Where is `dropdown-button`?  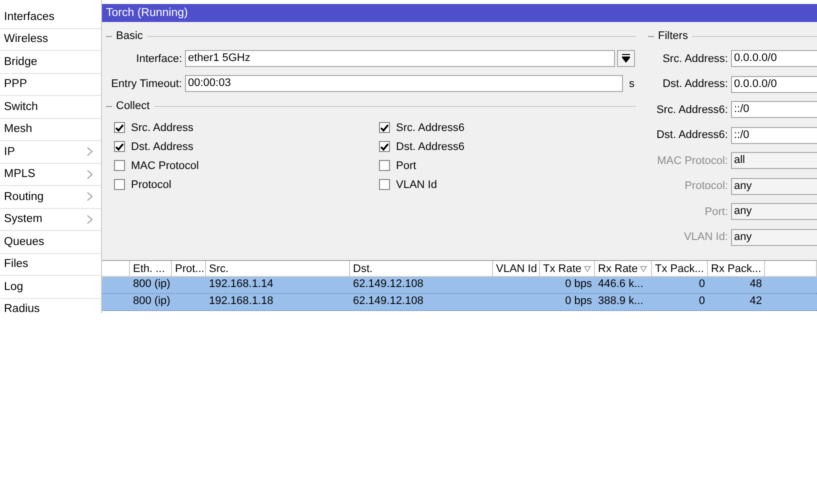 dropdown-button is located at coordinates (626, 58).